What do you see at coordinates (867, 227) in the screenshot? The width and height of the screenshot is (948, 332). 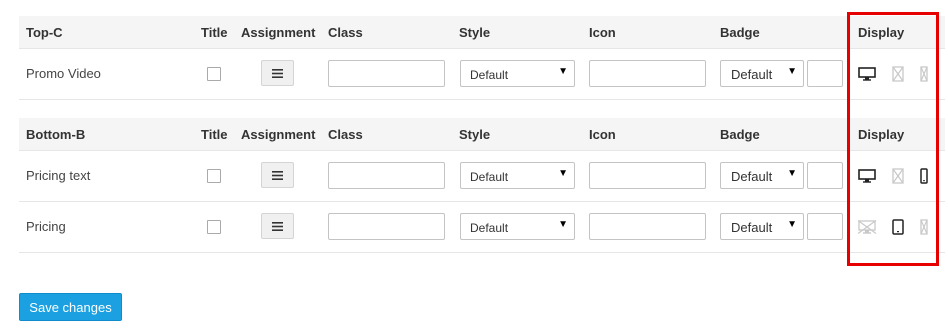 I see `desktop-disabled-icon` at bounding box center [867, 227].